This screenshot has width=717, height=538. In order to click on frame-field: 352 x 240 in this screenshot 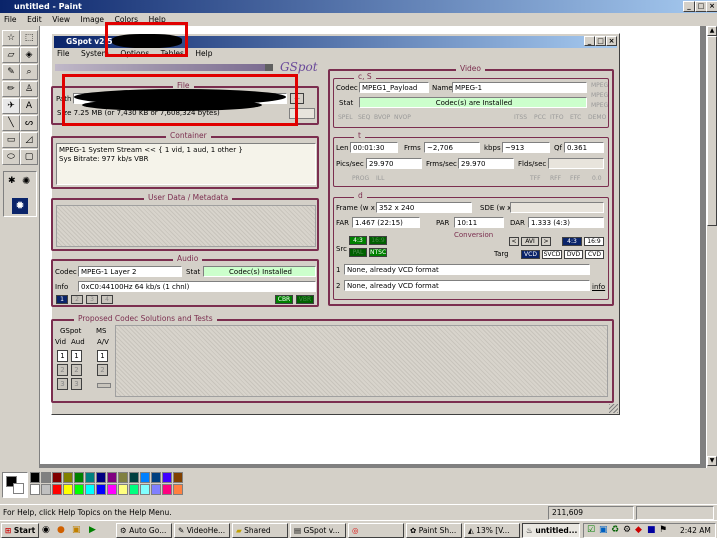, I will do `click(424, 207)`.